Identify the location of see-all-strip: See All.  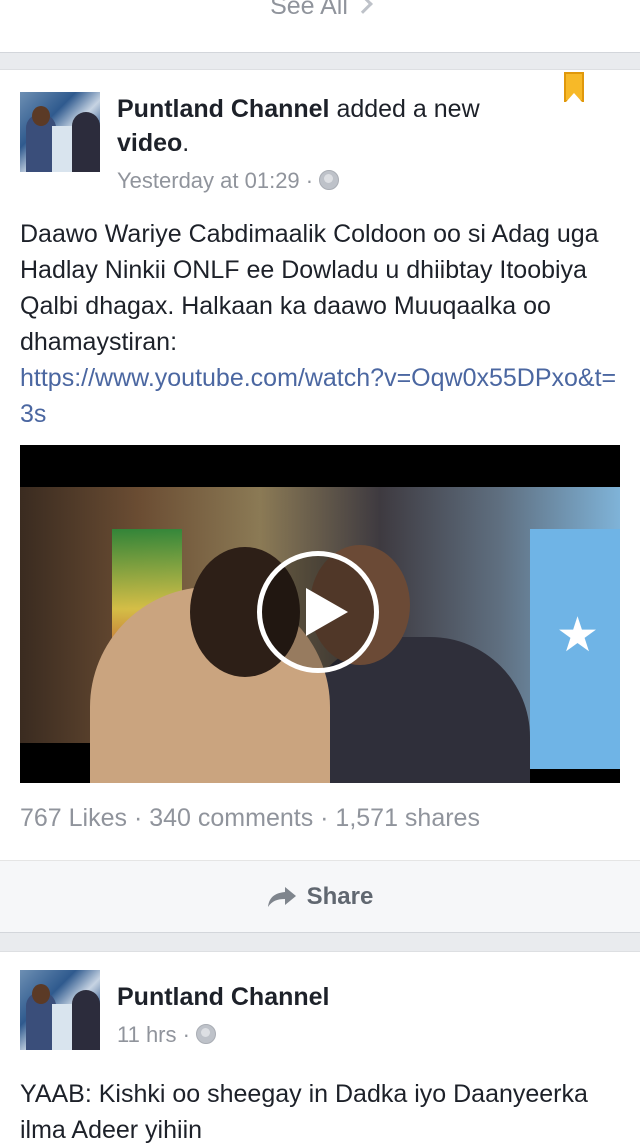
(320, 26).